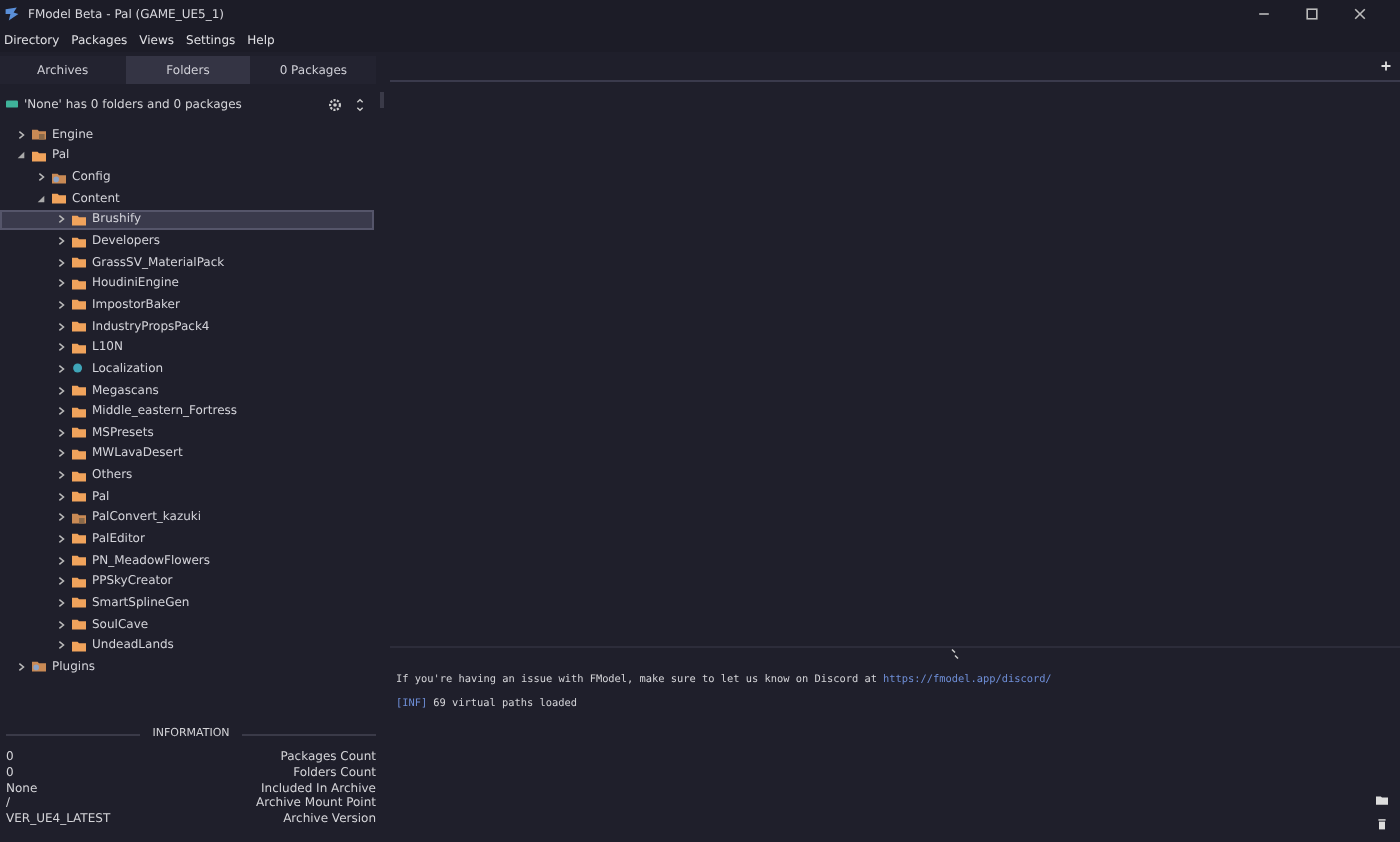  What do you see at coordinates (12, 104) in the screenshot?
I see `archive-icon` at bounding box center [12, 104].